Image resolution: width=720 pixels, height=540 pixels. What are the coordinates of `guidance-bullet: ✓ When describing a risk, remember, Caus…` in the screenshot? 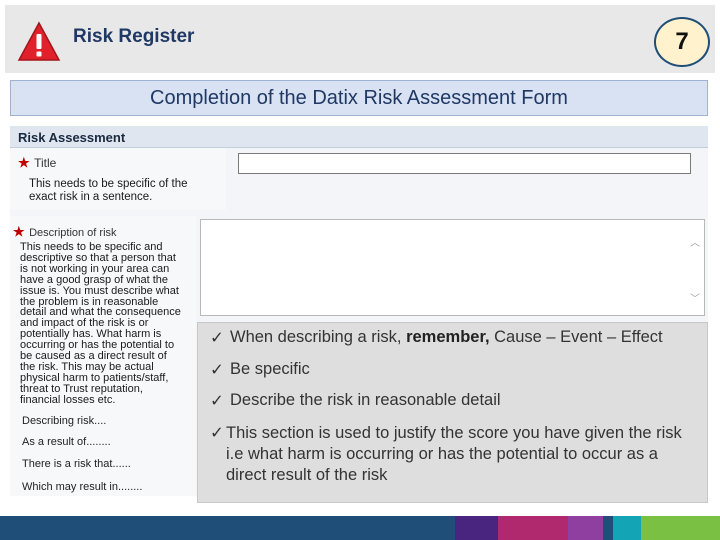 It's located at (436, 338).